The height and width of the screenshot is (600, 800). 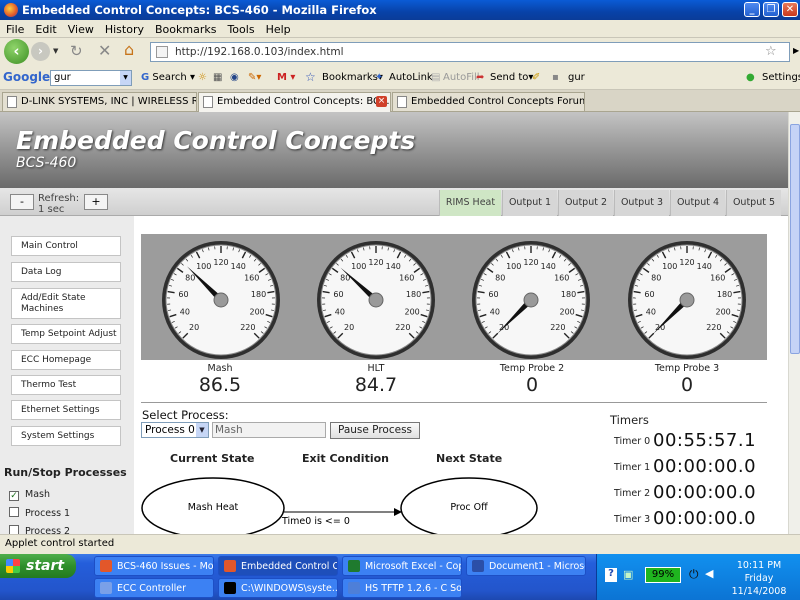 What do you see at coordinates (96, 202) in the screenshot?
I see `refresh-increase-button: +` at bounding box center [96, 202].